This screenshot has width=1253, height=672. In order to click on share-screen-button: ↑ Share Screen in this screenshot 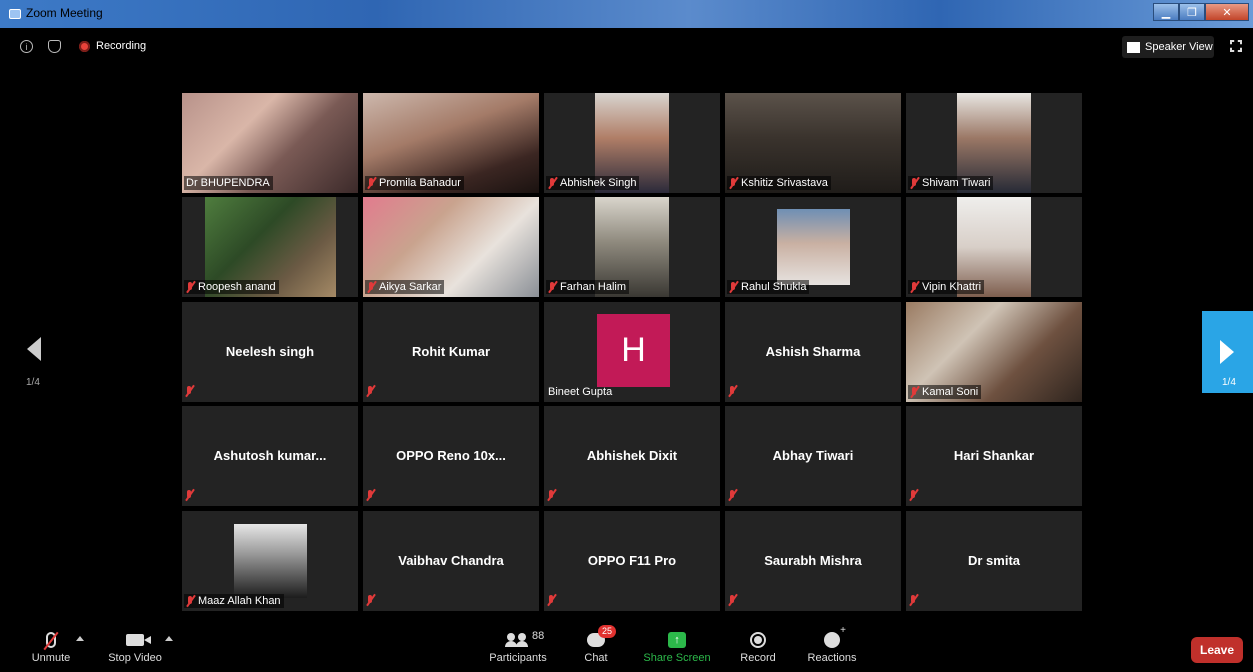, I will do `click(677, 646)`.